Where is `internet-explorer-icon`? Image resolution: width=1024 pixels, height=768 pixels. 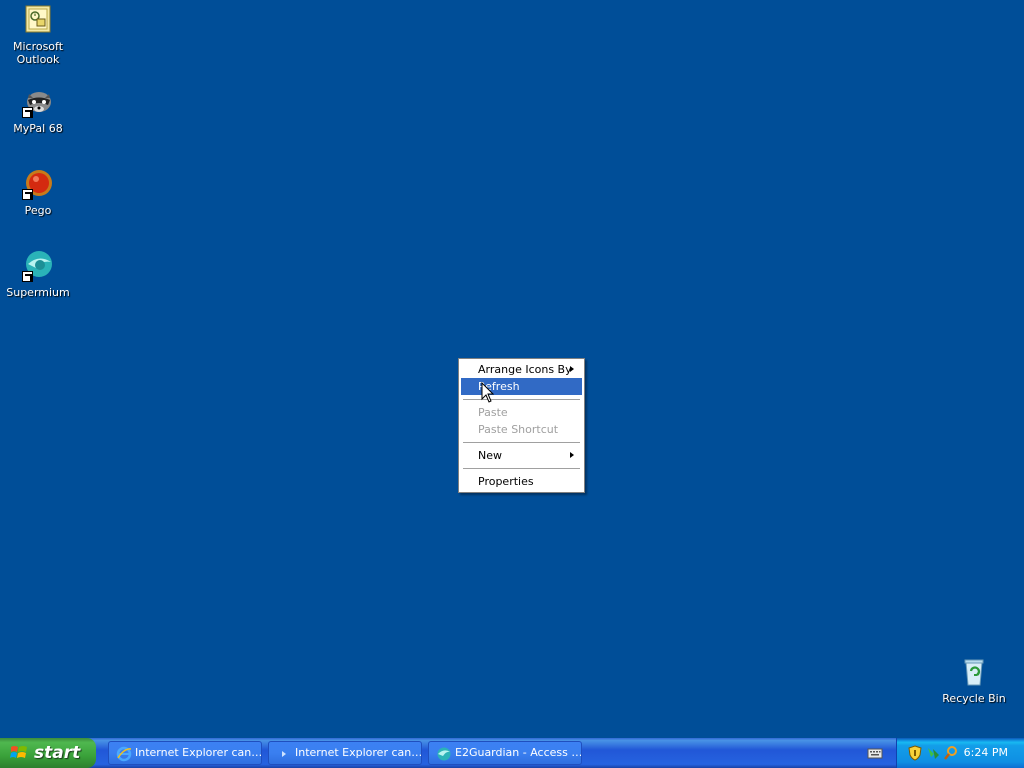 internet-explorer-icon is located at coordinates (124, 754).